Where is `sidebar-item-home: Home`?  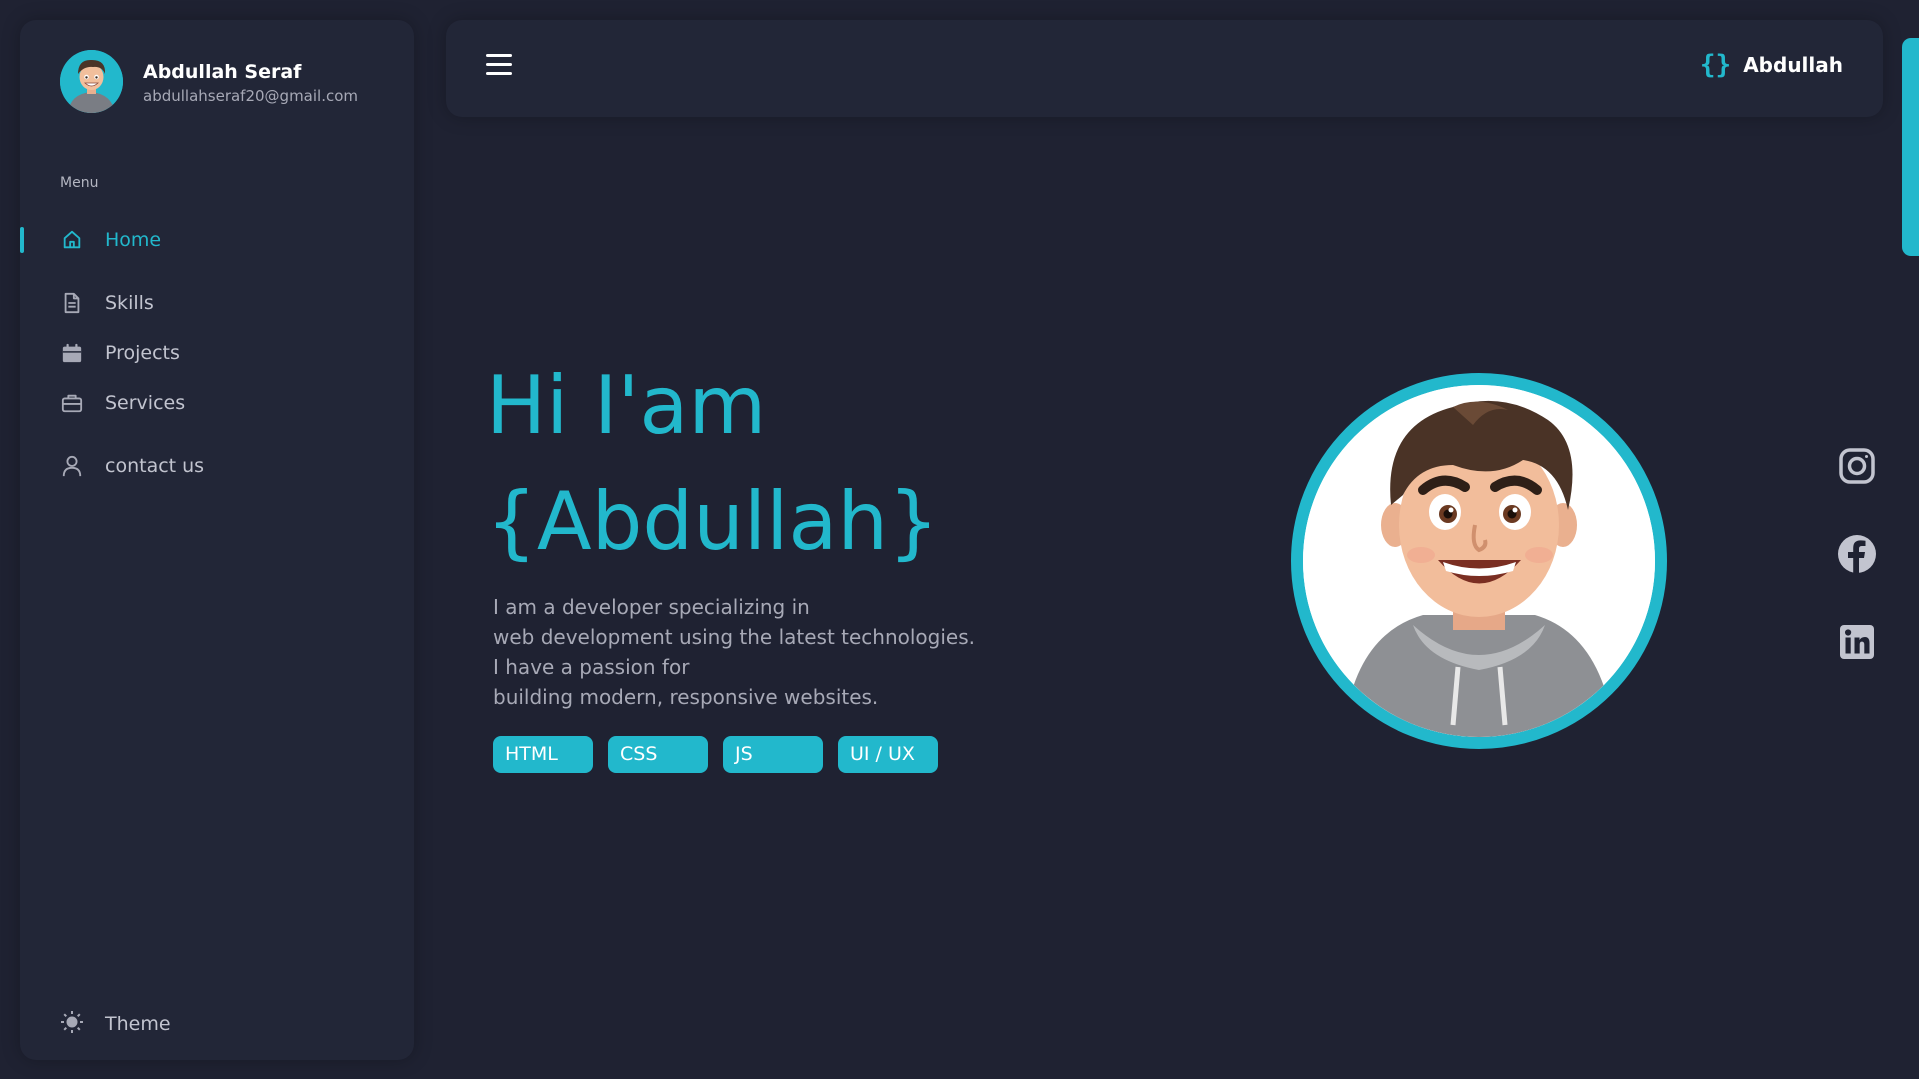 sidebar-item-home: Home is located at coordinates (217, 240).